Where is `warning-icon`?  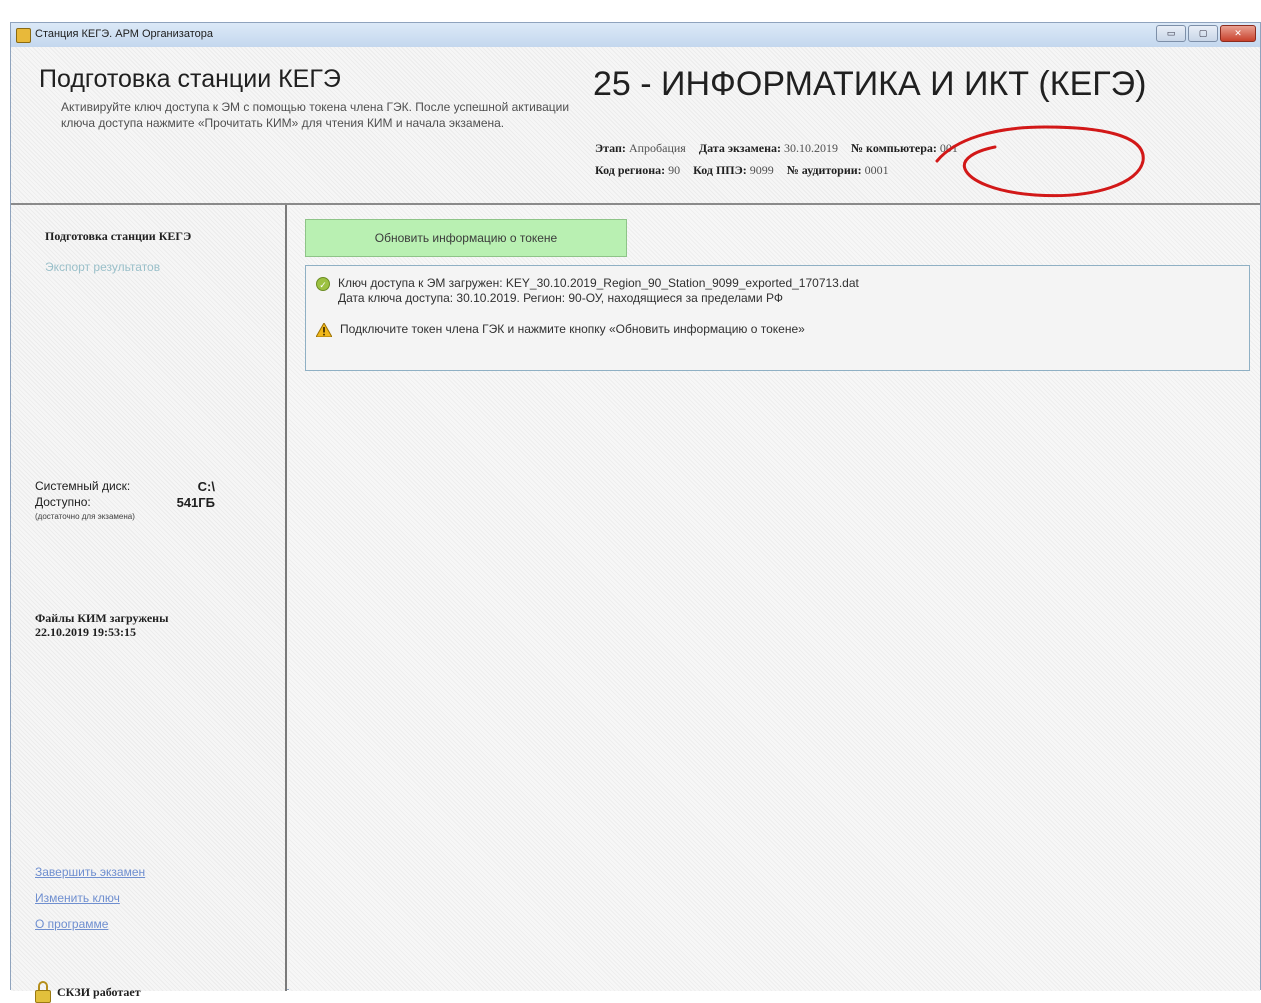
warning-icon is located at coordinates (324, 330).